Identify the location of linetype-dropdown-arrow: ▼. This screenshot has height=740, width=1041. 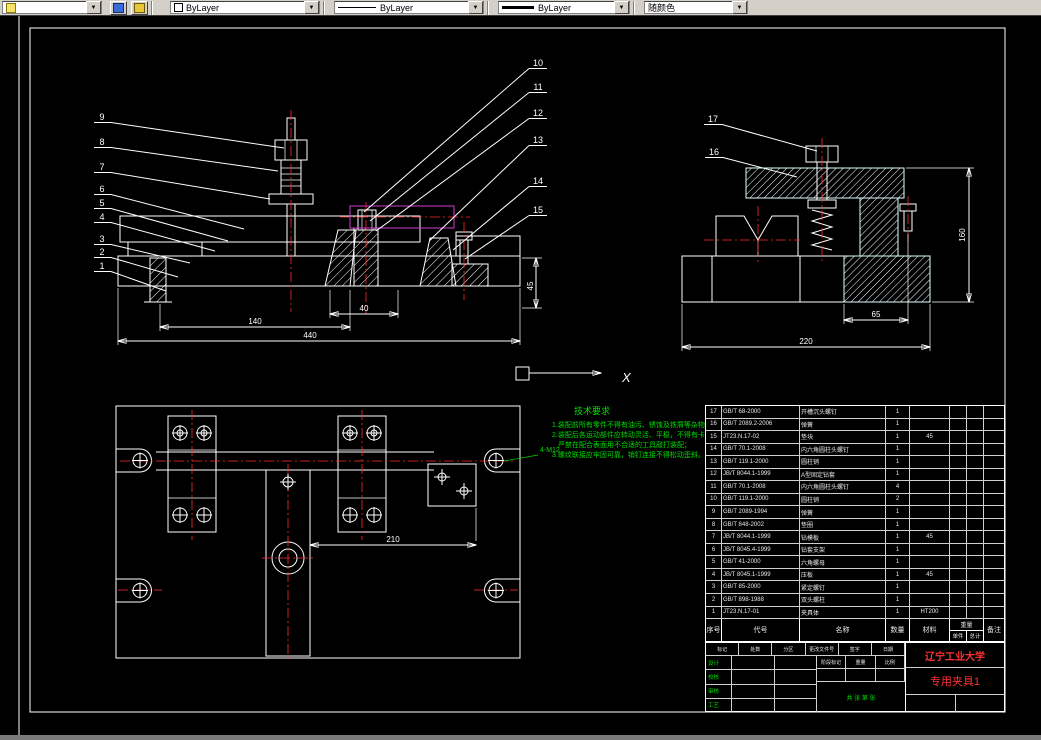
(475, 7).